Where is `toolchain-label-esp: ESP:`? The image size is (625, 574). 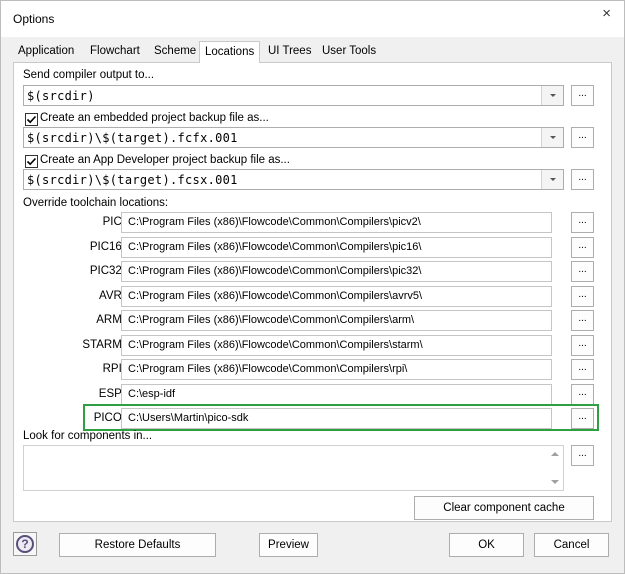 toolchain-label-esp: ESP: is located at coordinates (111, 394).